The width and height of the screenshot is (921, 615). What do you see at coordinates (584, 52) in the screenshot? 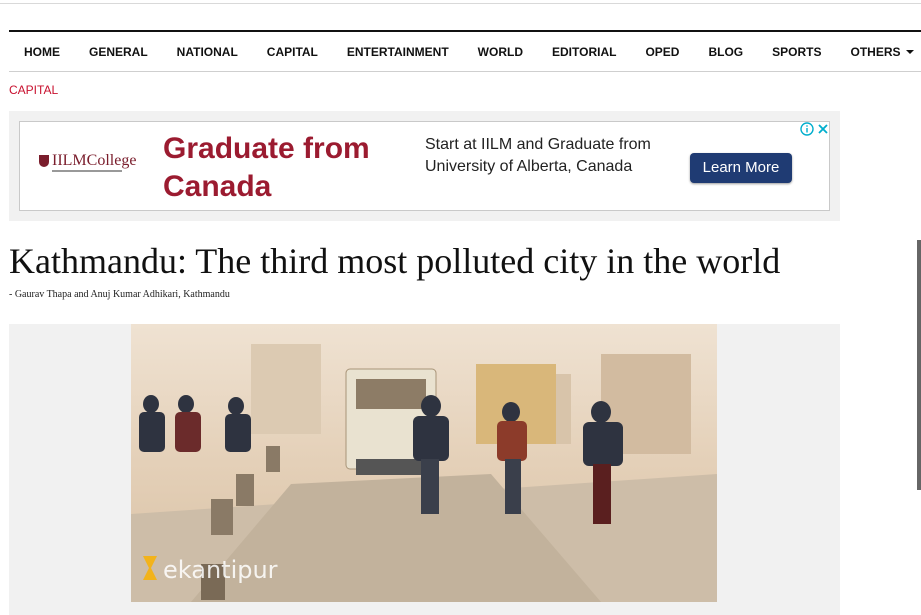
I see `nav-item-editorial: EDITORIAL` at bounding box center [584, 52].